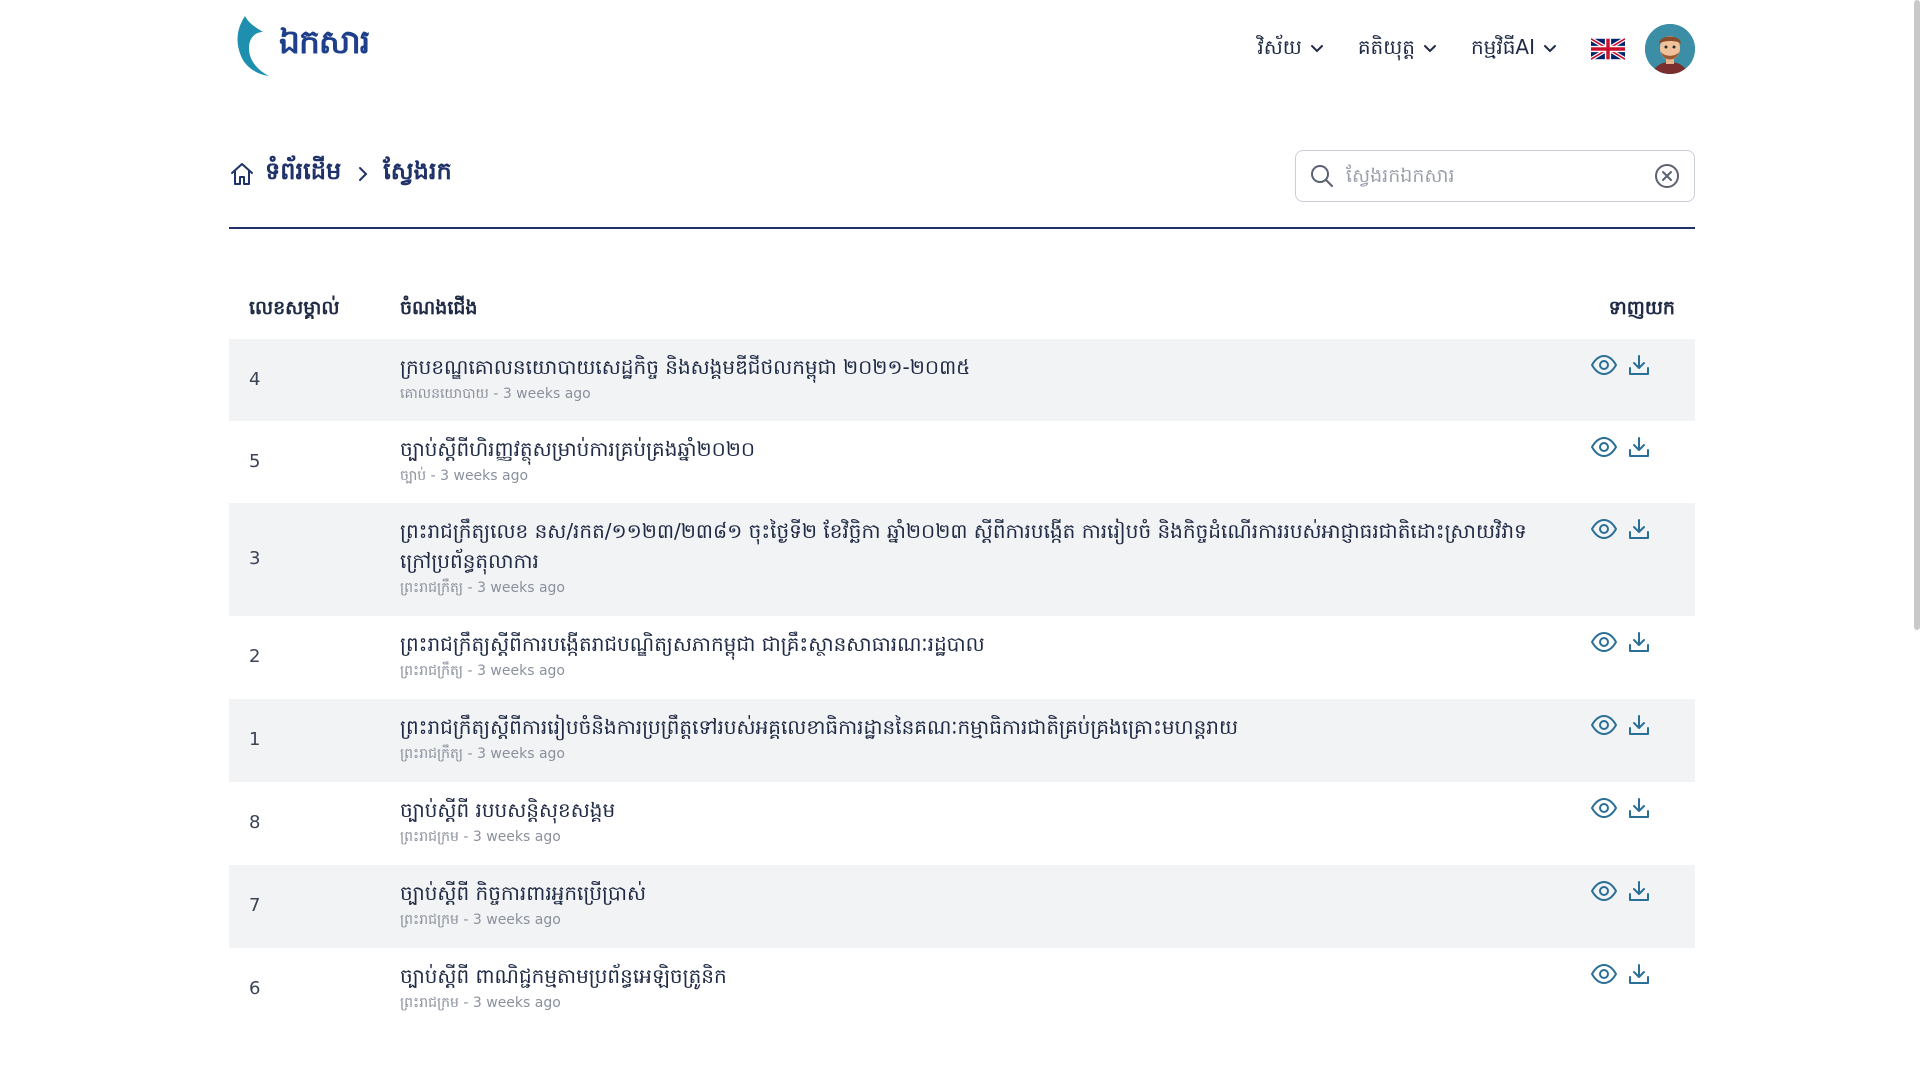 Image resolution: width=1920 pixels, height=1080 pixels. What do you see at coordinates (253, 46) in the screenshot?
I see `logo-mark-icon` at bounding box center [253, 46].